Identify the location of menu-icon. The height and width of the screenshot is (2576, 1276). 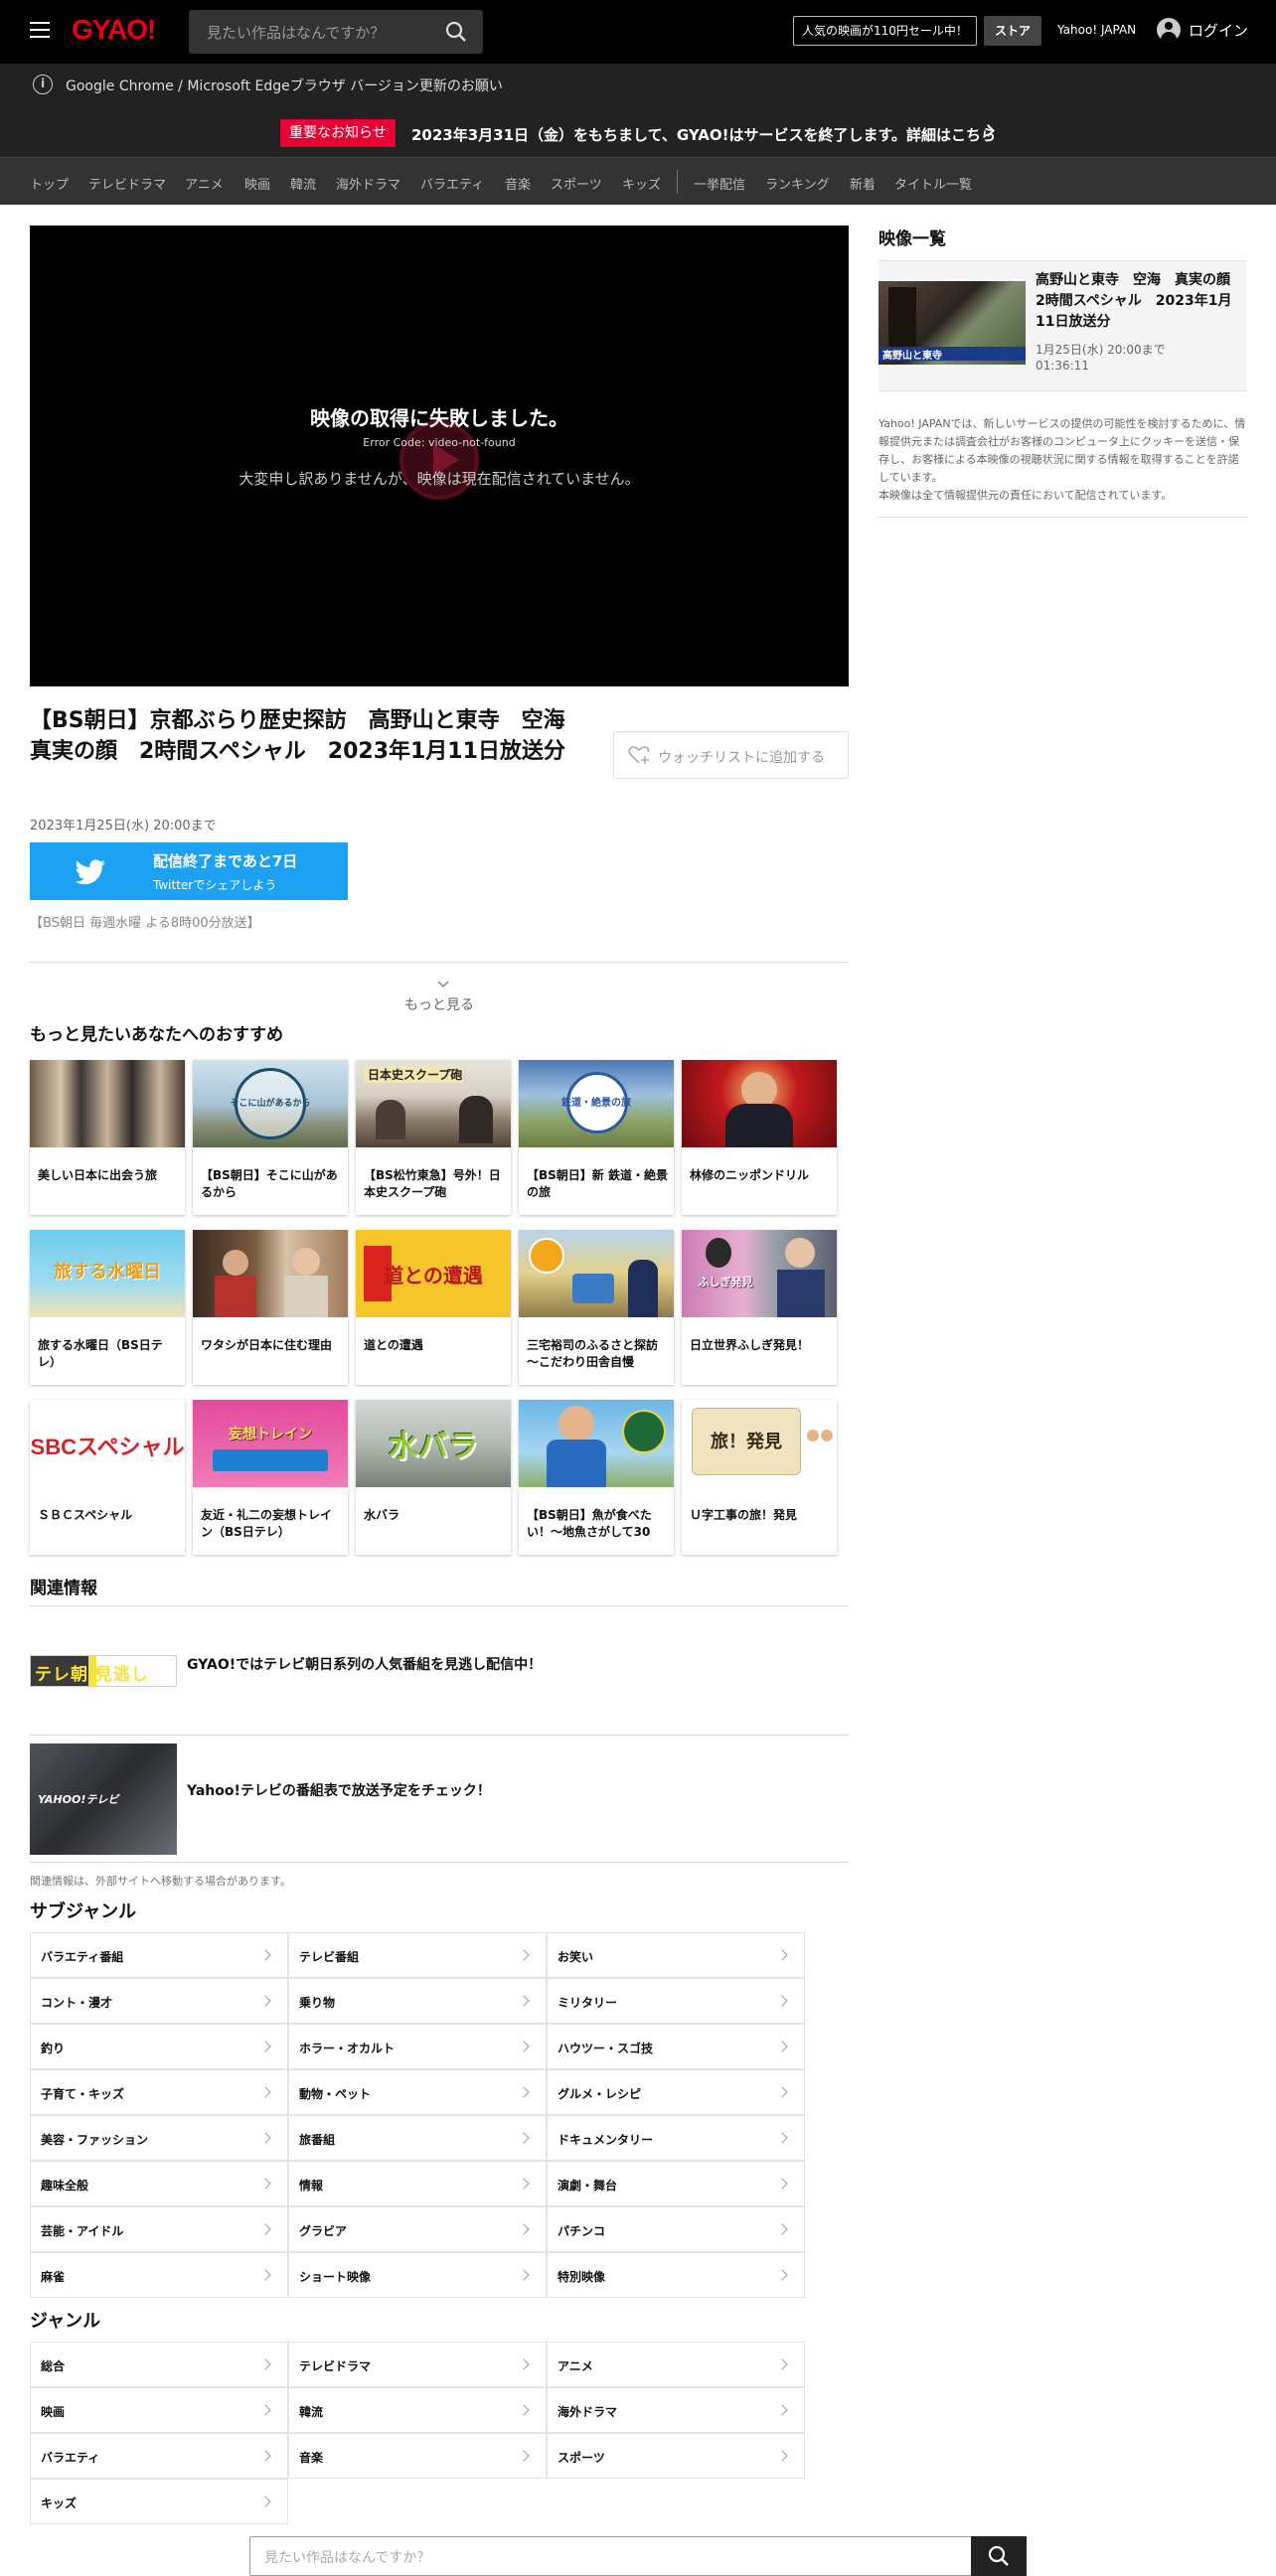
(40, 31).